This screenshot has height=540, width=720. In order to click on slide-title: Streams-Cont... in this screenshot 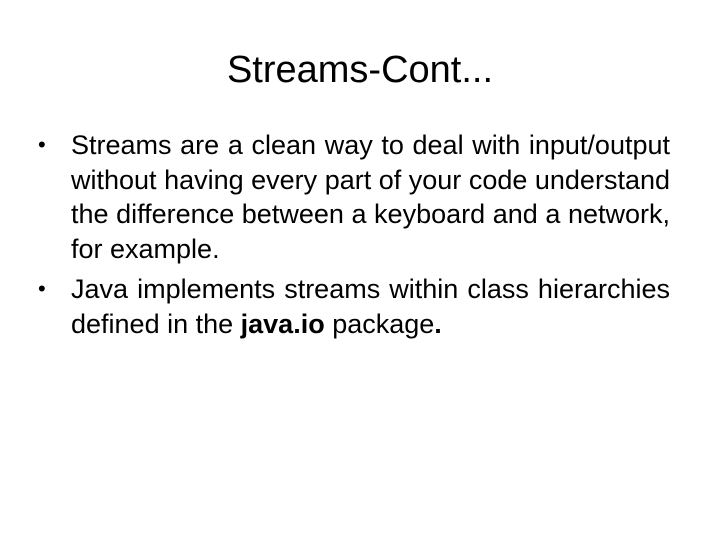, I will do `click(360, 70)`.